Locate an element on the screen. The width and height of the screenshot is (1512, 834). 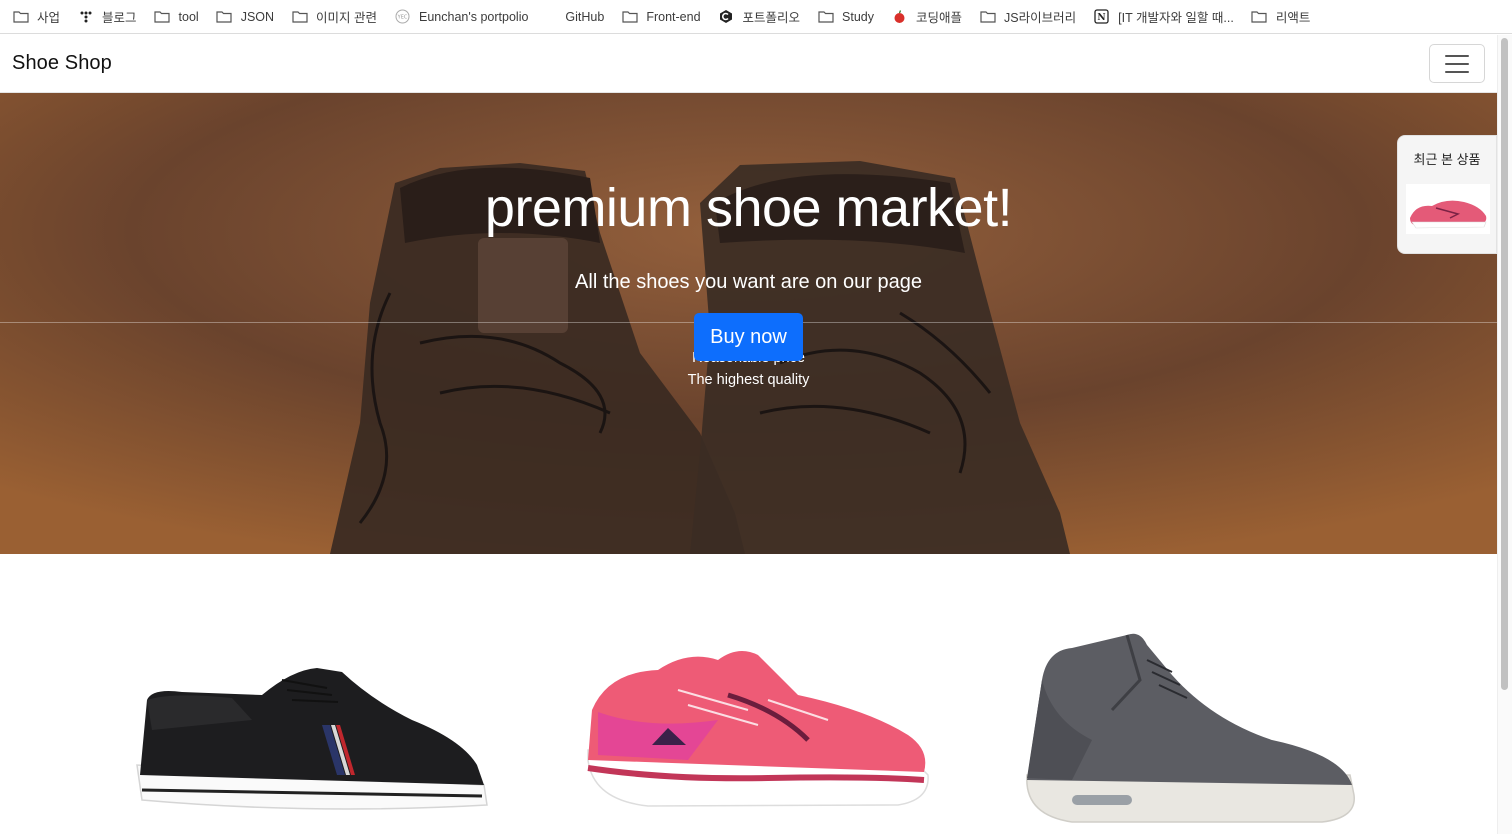
bookmark-github: GitHub is located at coordinates (584, 17).